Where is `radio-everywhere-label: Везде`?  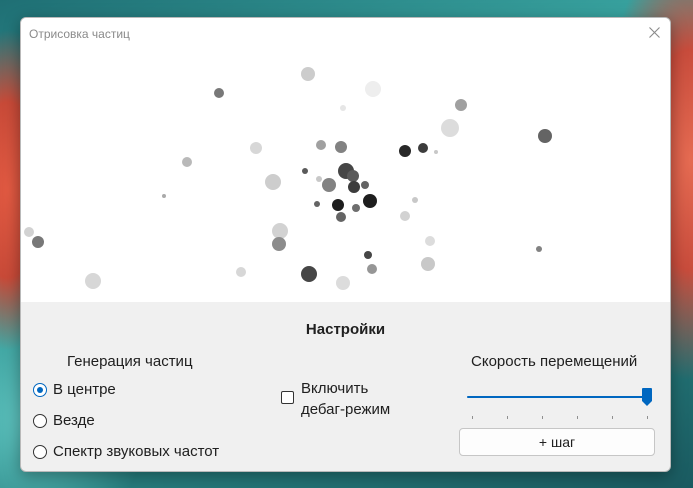
radio-everywhere-label: Везде is located at coordinates (74, 420).